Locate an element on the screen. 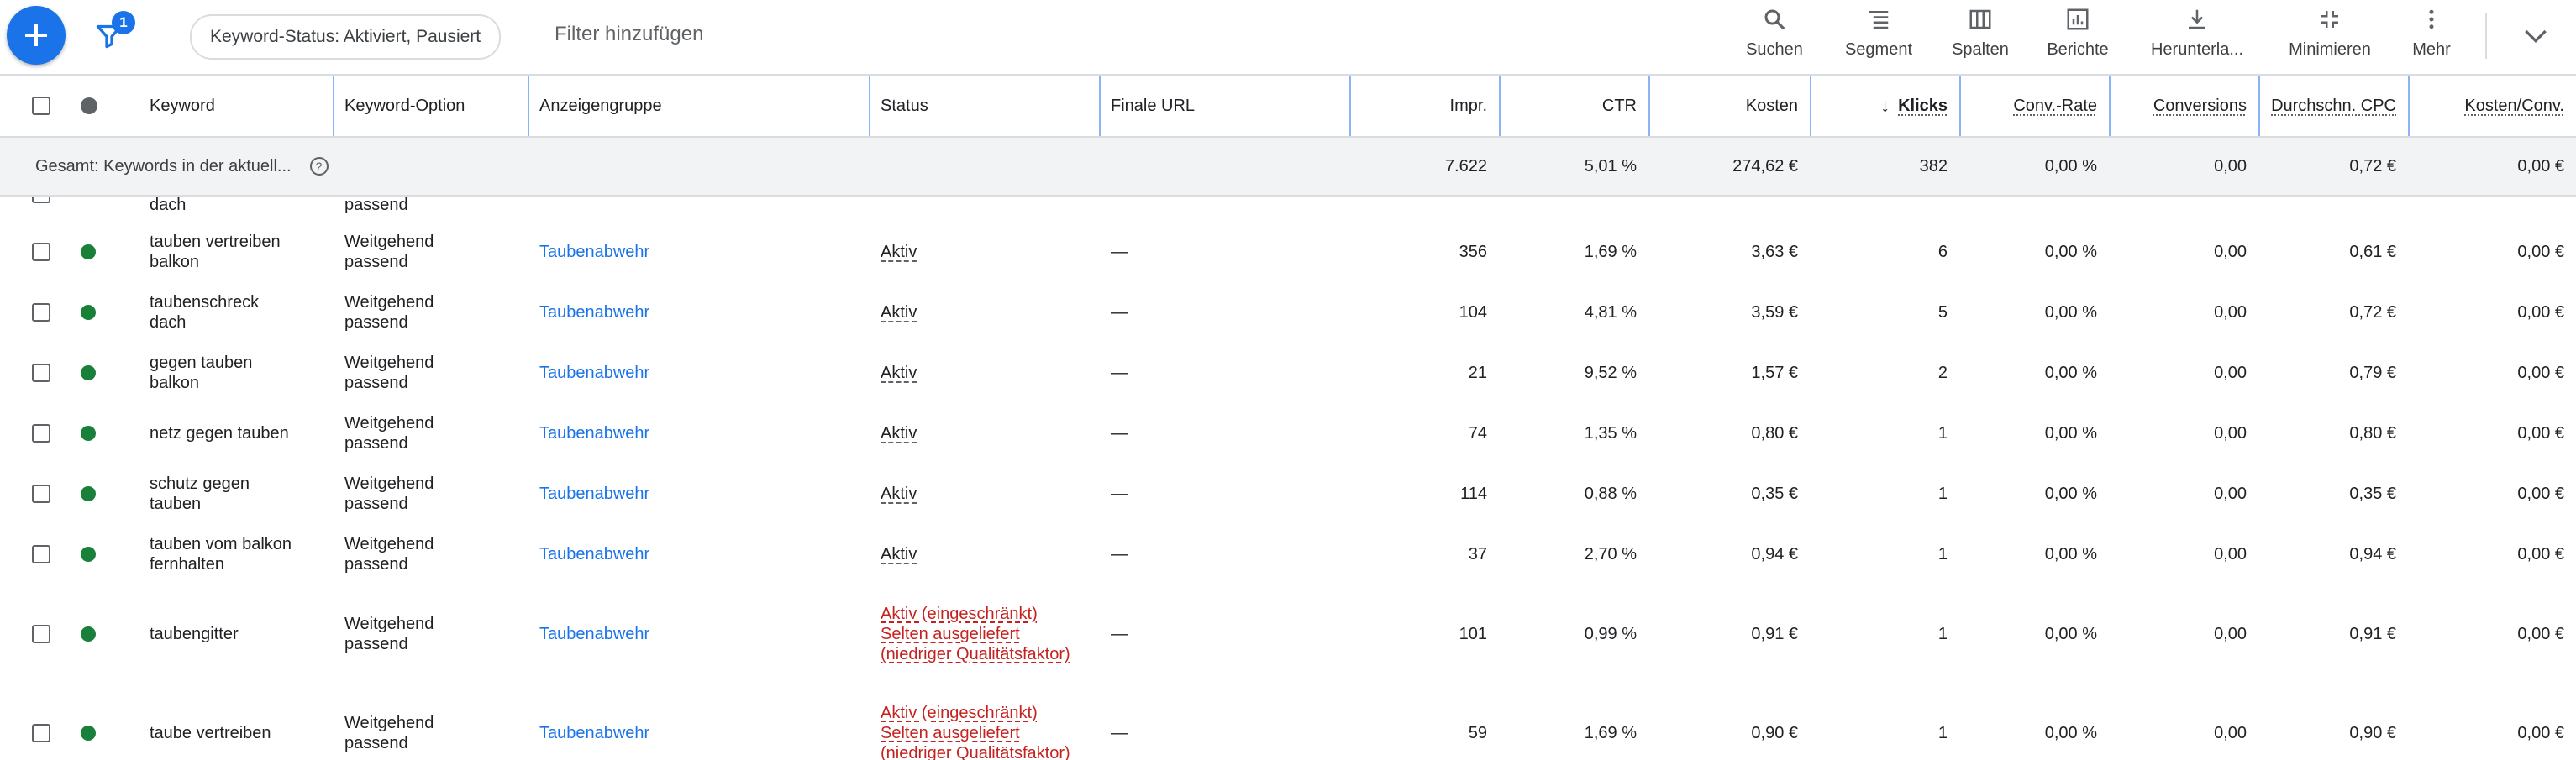  keyword-cell: schutz gegen tauben is located at coordinates (238, 494).